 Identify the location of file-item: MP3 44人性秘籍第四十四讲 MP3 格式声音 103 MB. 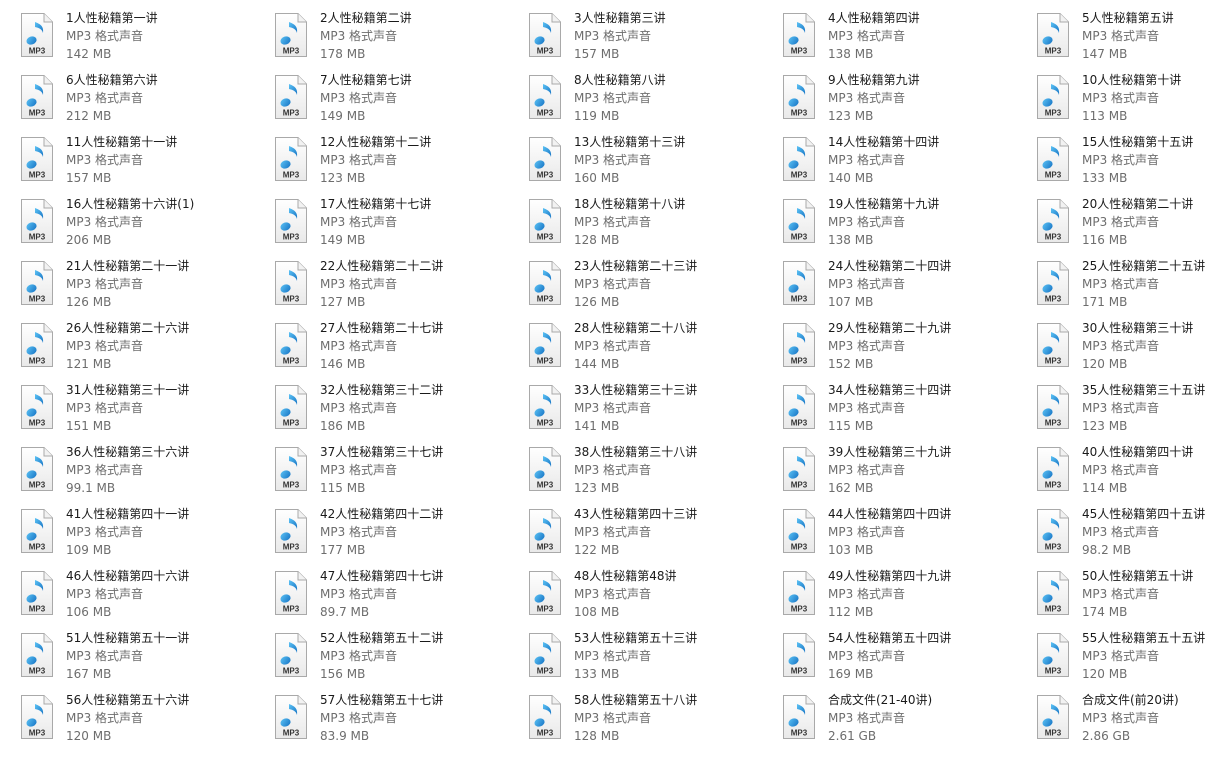
(909, 536).